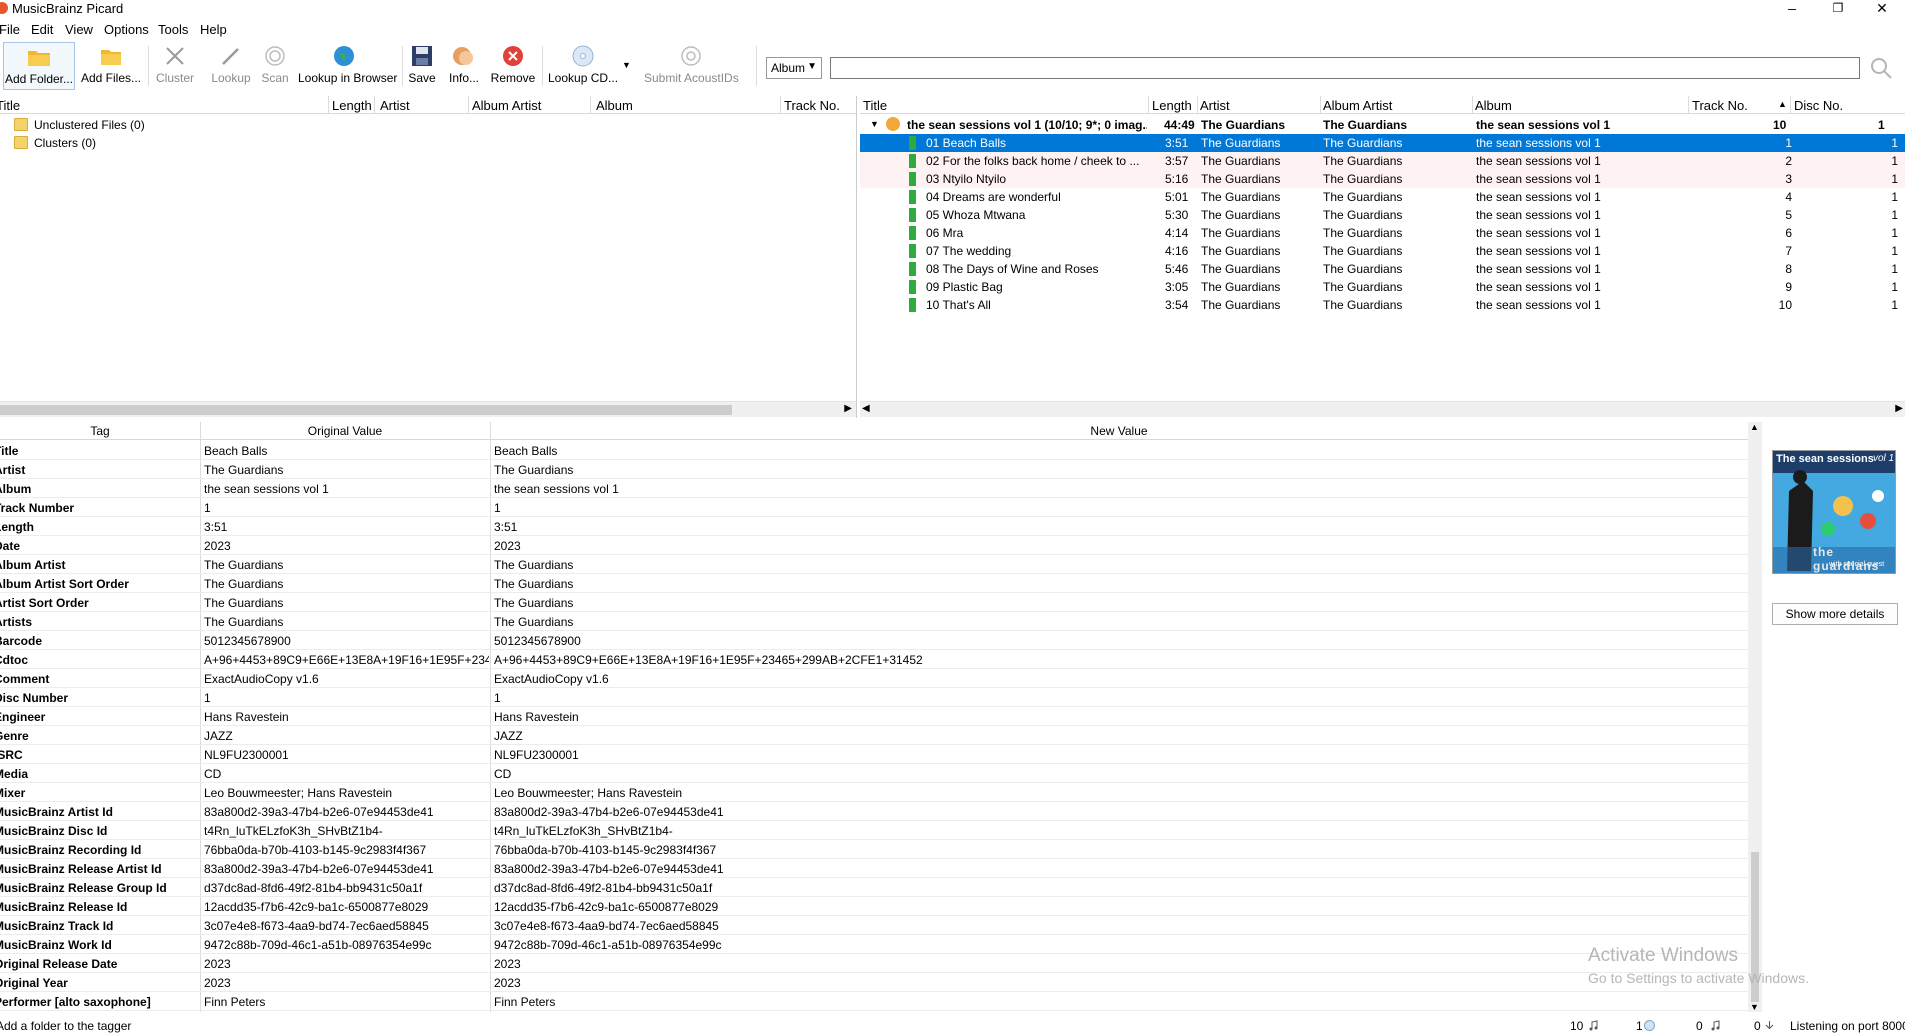 The width and height of the screenshot is (1905, 1035). I want to click on minimize-button: –, so click(1792, 9).